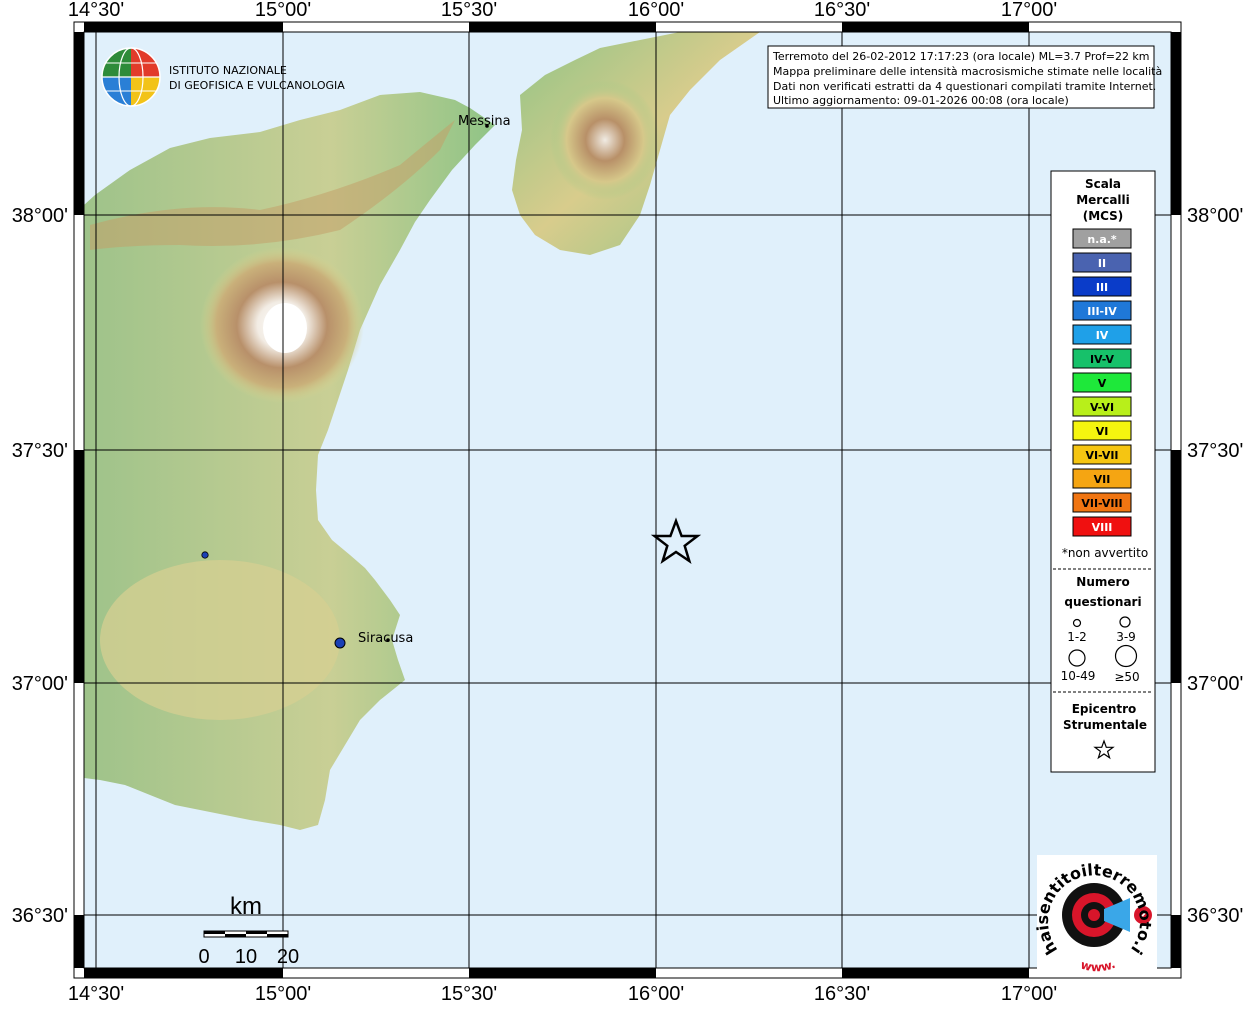  I want to click on city-label: Siracusa, so click(385, 638).